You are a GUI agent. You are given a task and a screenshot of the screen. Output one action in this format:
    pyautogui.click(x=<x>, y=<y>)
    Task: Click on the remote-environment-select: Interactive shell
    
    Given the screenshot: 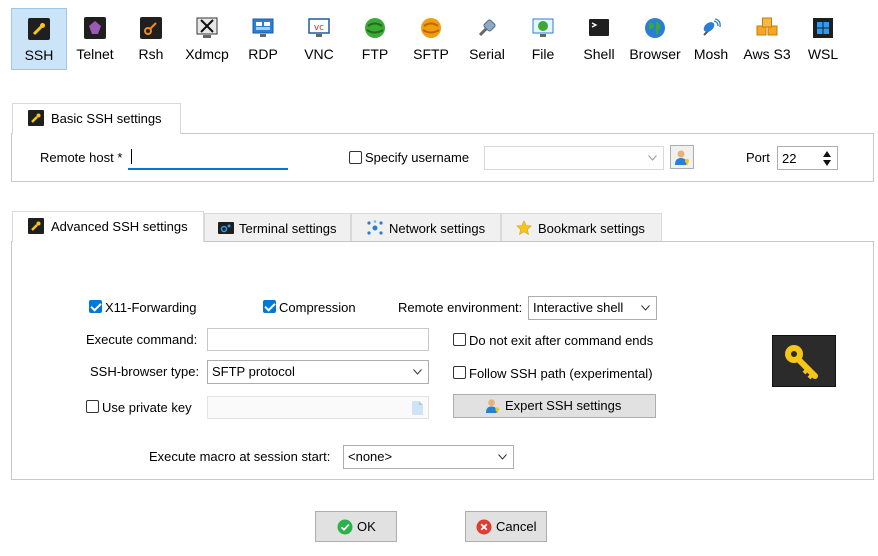 What is the action you would take?
    pyautogui.click(x=592, y=308)
    